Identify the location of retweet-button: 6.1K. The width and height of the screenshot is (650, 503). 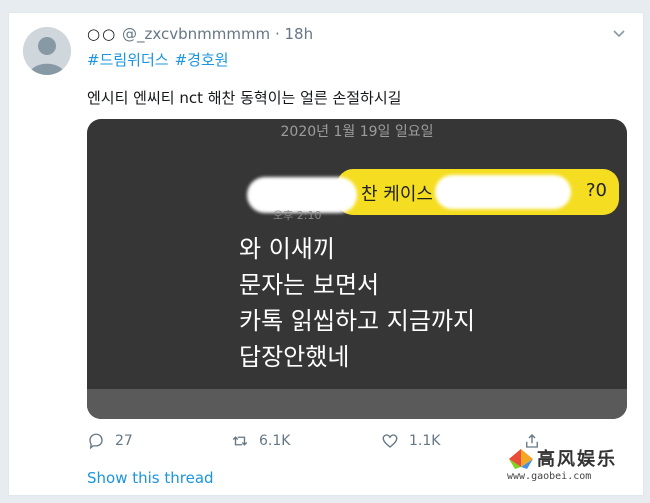
(260, 441).